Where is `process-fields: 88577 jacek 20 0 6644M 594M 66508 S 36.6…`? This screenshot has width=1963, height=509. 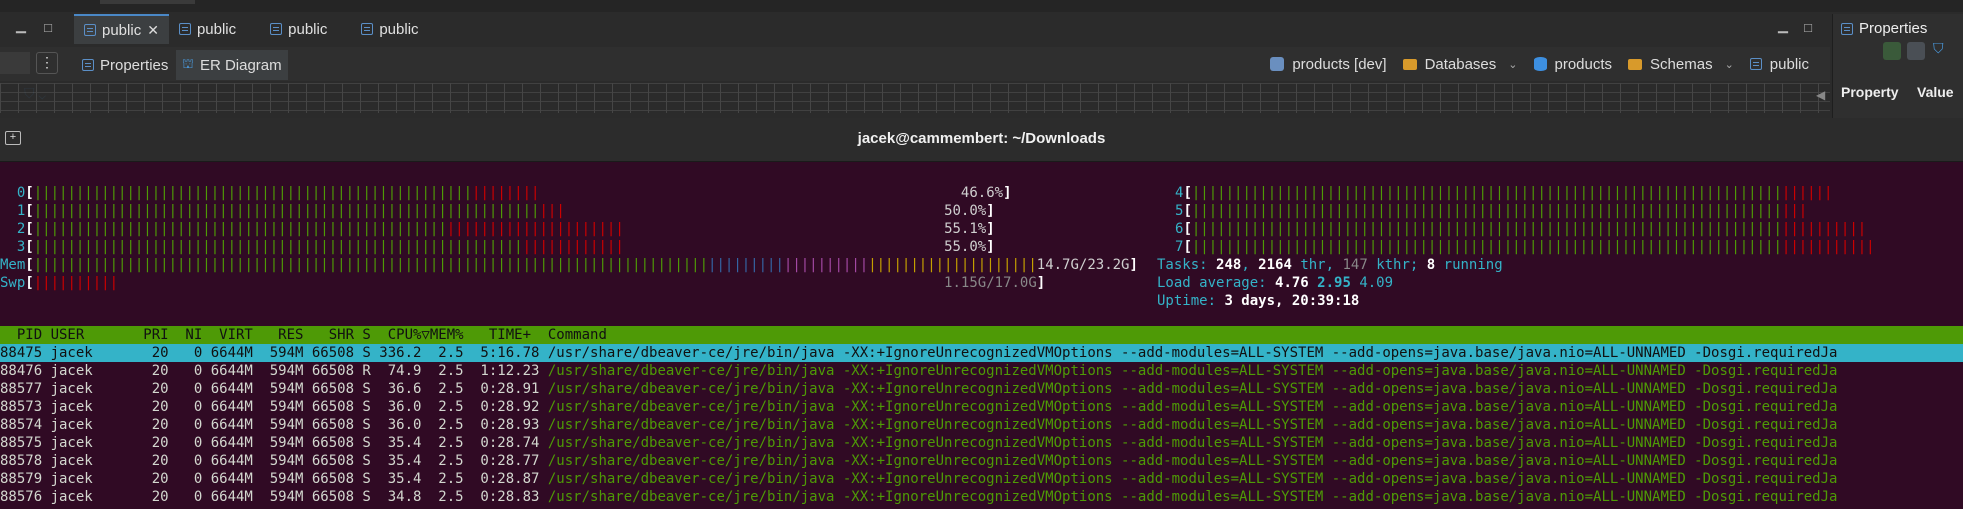 process-fields: 88577 jacek 20 0 6644M 594M 66508 S 36.6… is located at coordinates (274, 389).